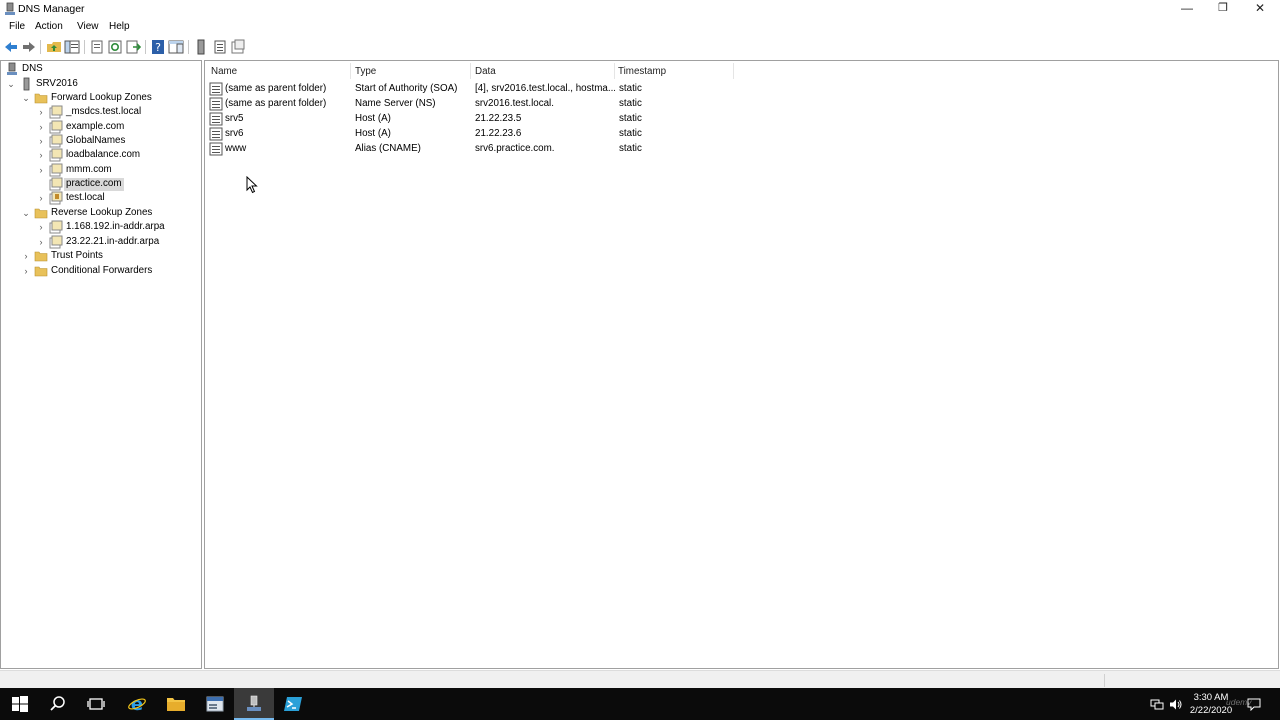 The image size is (1280, 720). What do you see at coordinates (118, 198) in the screenshot?
I see `tree-node-zone: › test.local` at bounding box center [118, 198].